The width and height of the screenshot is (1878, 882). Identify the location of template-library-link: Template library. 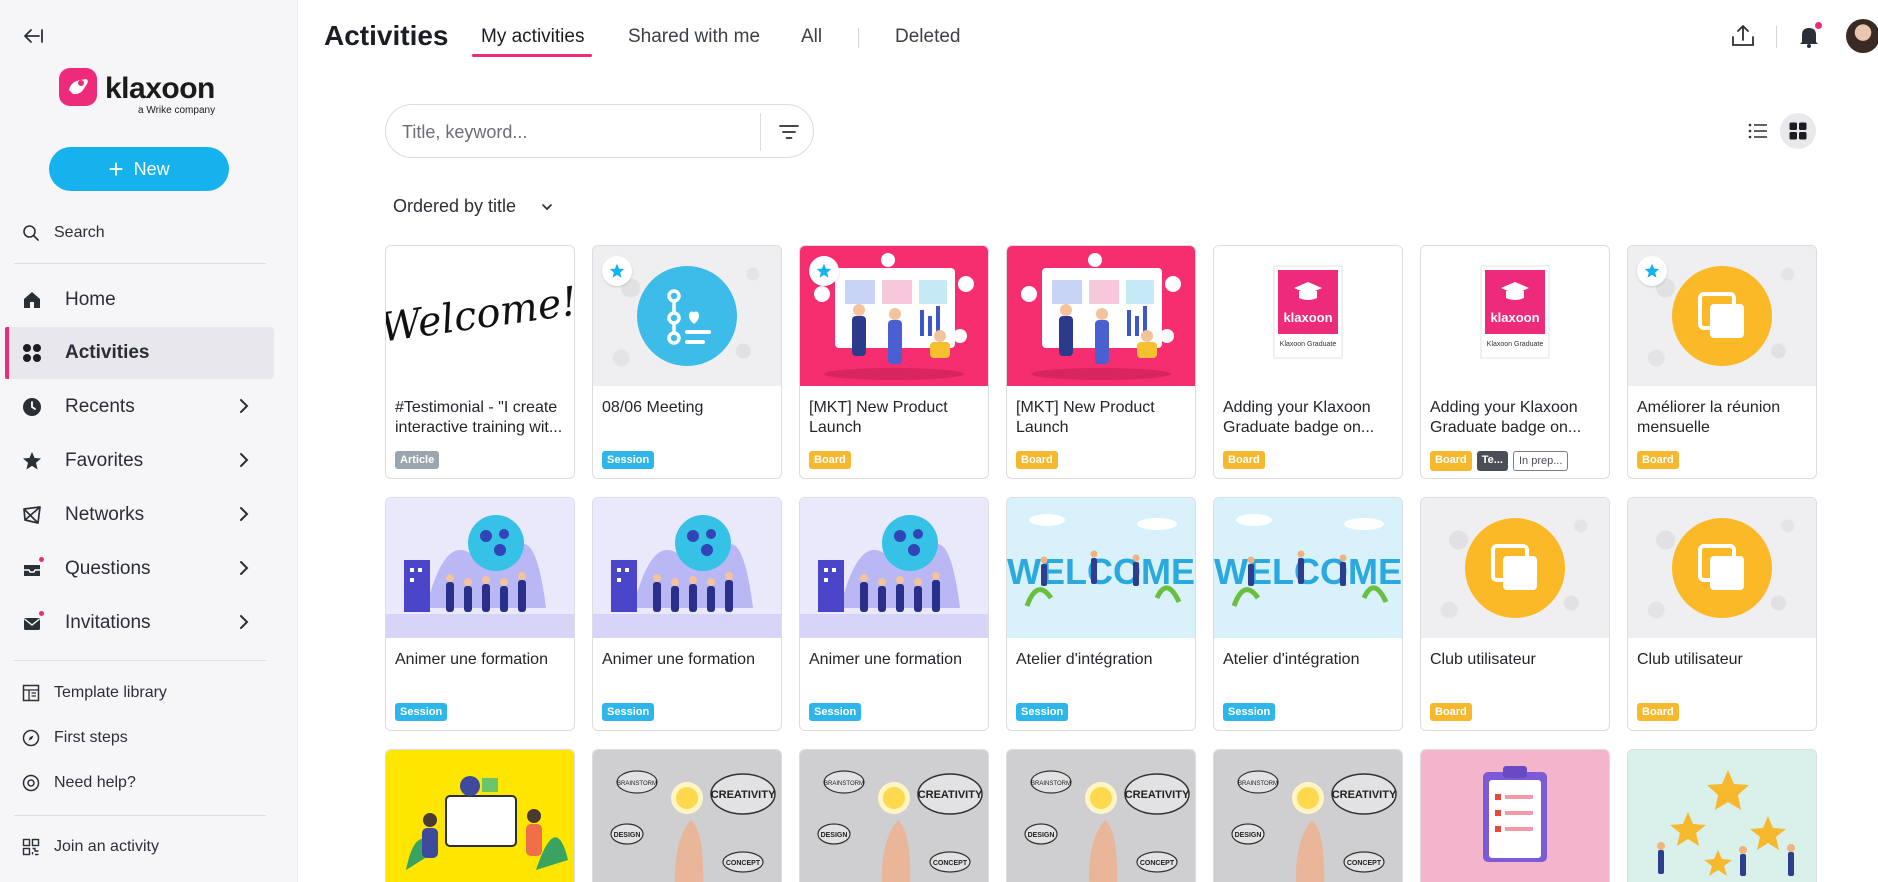
(94, 693).